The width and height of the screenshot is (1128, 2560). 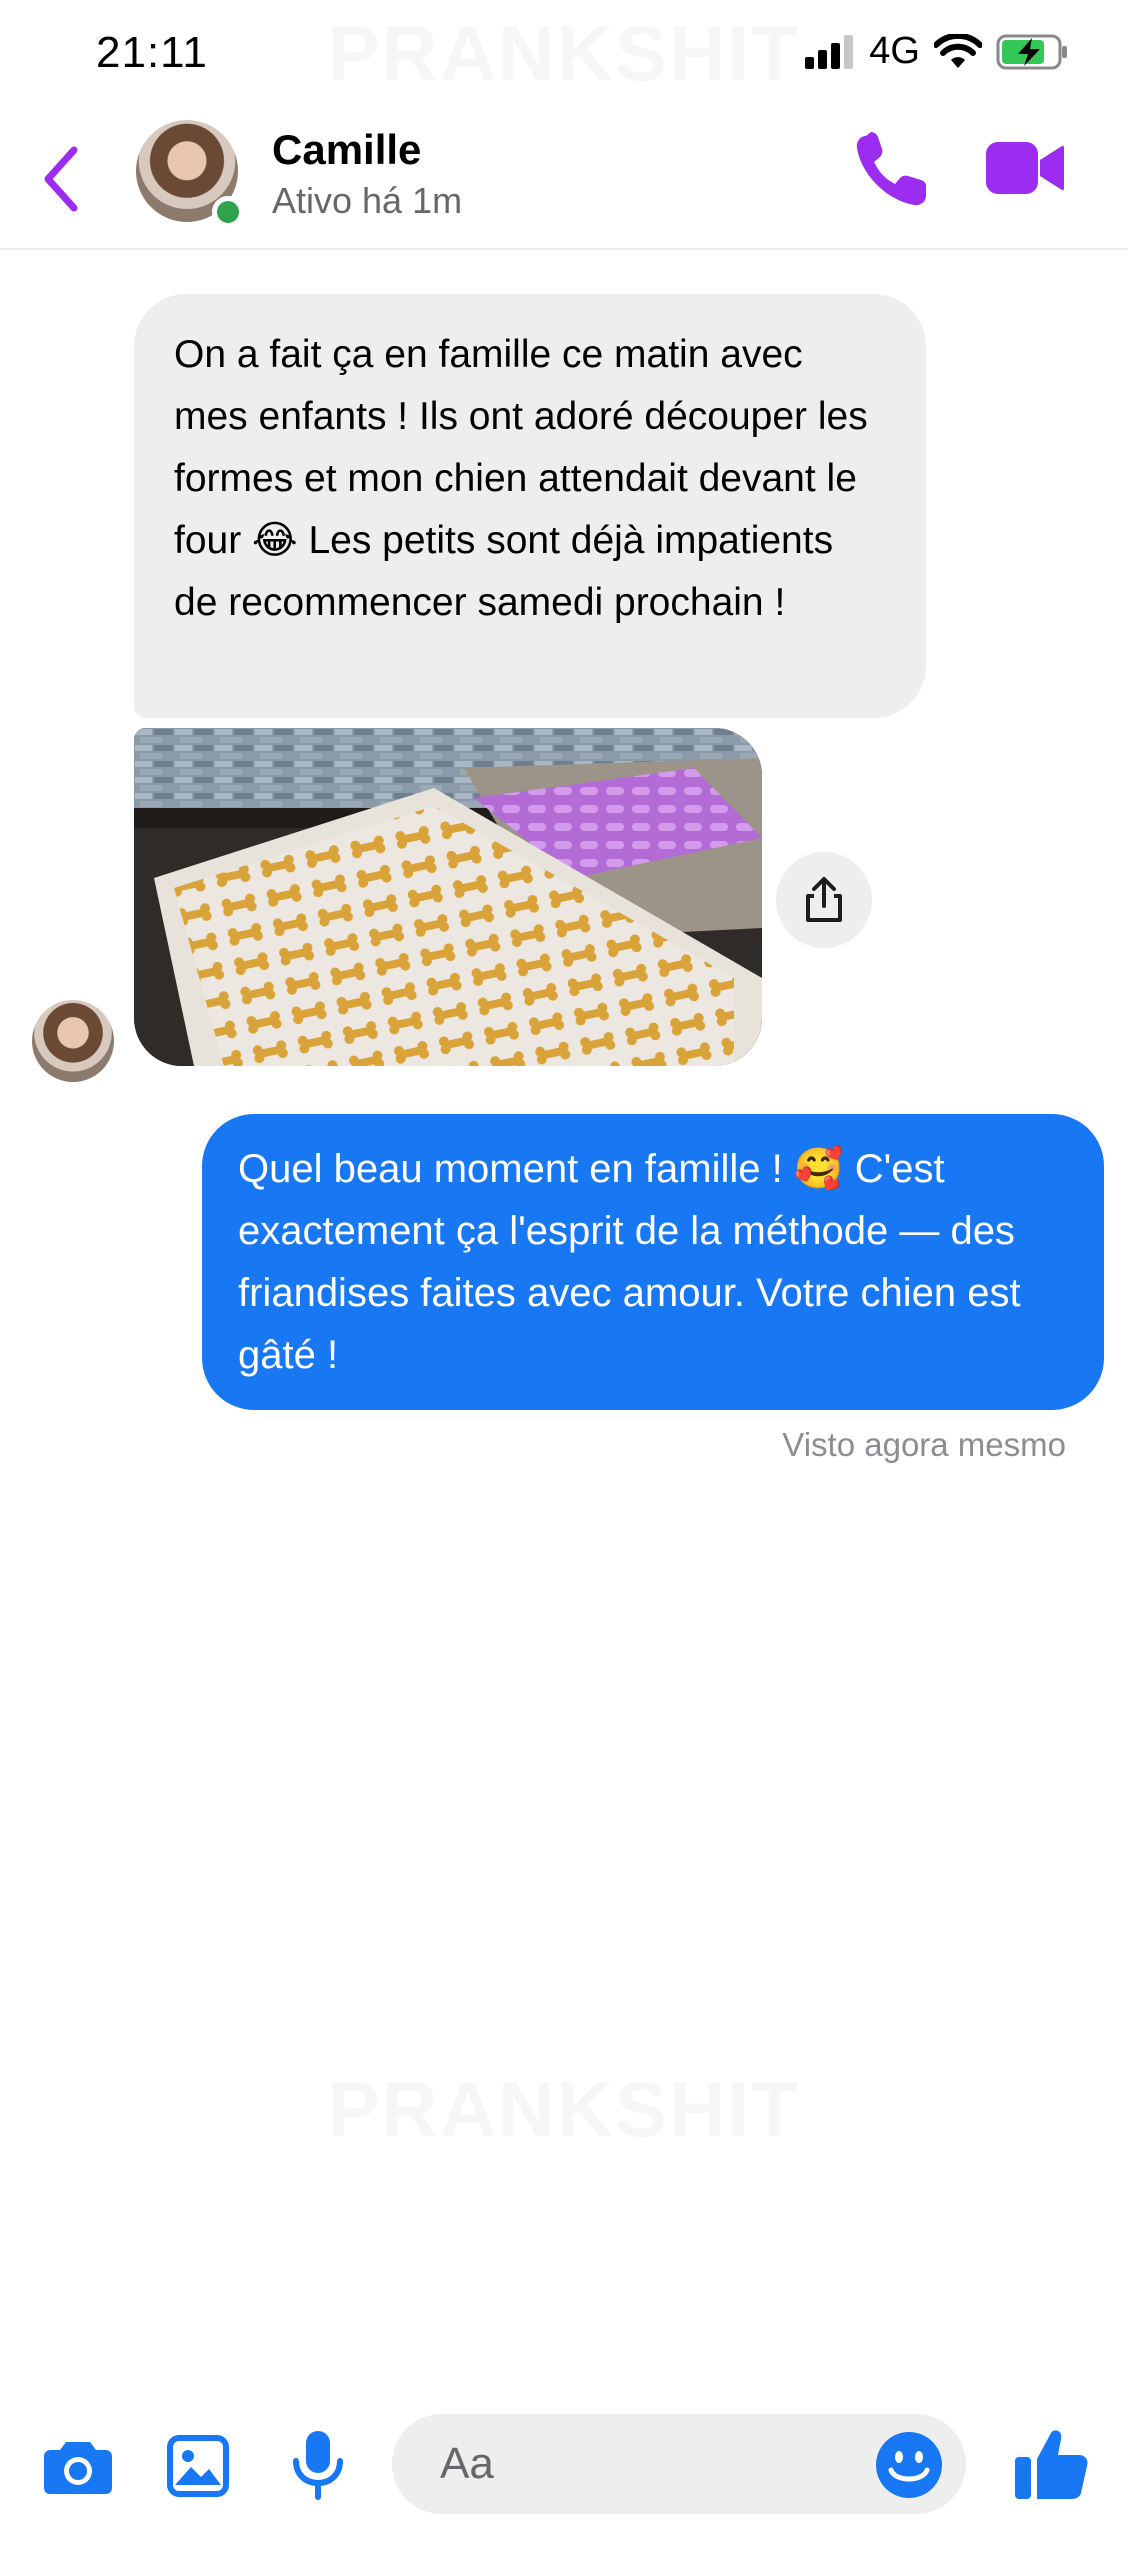 I want to click on back-chevron-icon, so click(x=60, y=179).